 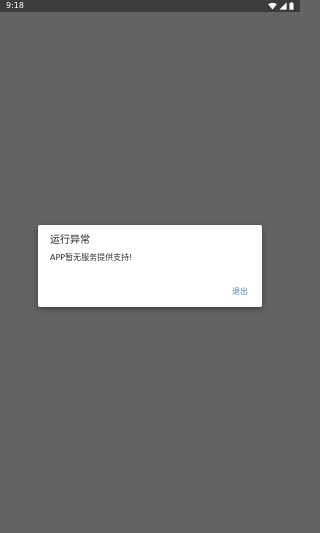 What do you see at coordinates (272, 6) in the screenshot?
I see `wifi-icon` at bounding box center [272, 6].